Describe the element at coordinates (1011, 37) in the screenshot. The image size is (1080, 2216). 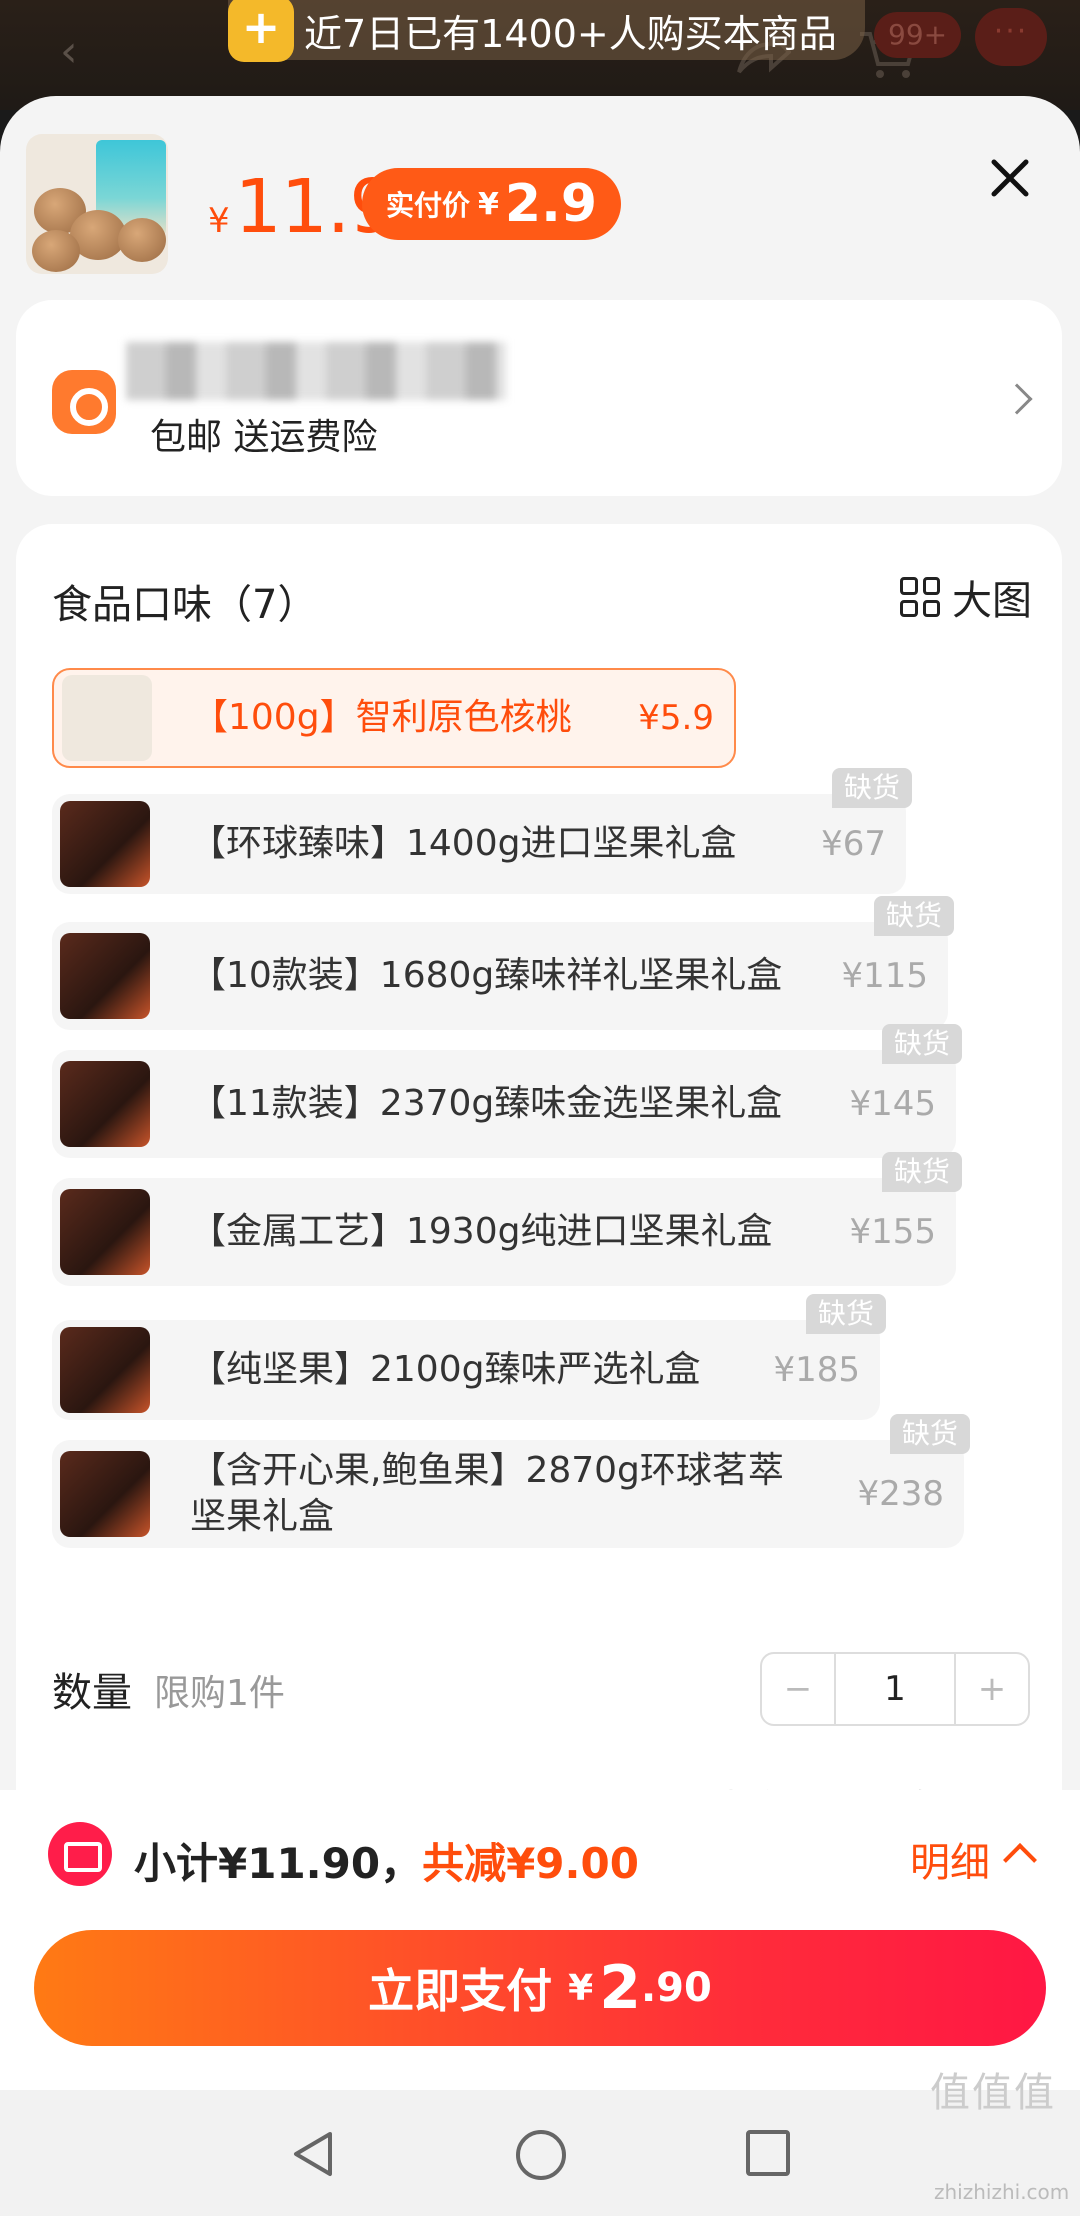
I see `more-icon: ···` at that location.